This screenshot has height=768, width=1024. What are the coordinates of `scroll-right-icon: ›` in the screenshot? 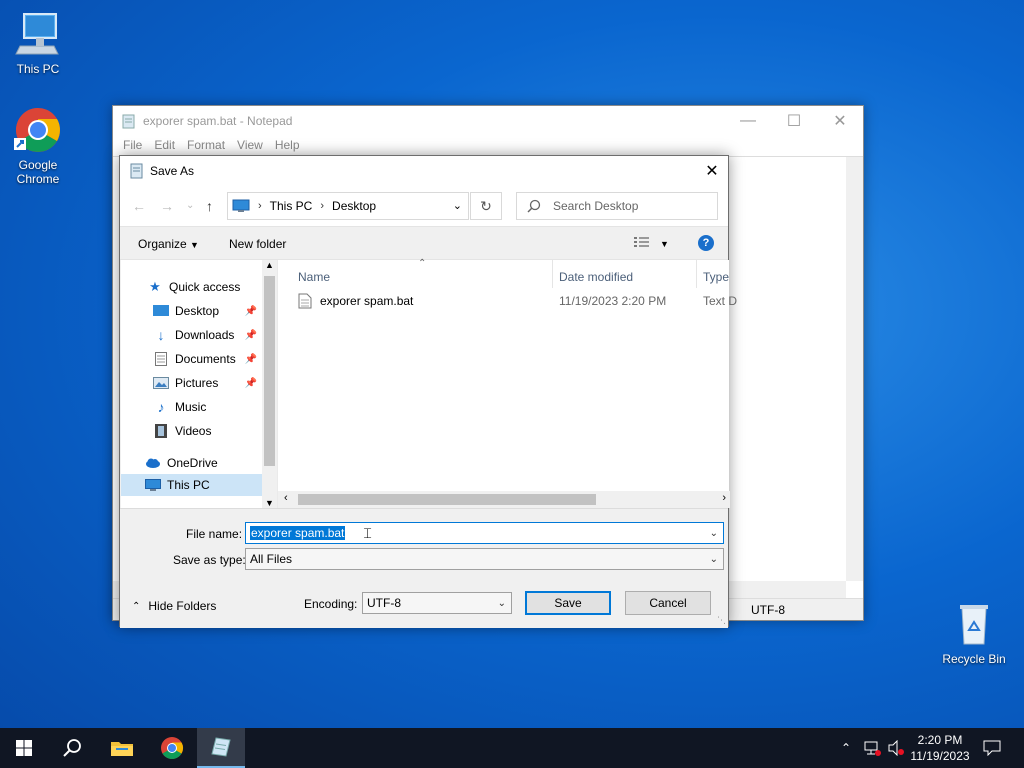 It's located at (724, 498).